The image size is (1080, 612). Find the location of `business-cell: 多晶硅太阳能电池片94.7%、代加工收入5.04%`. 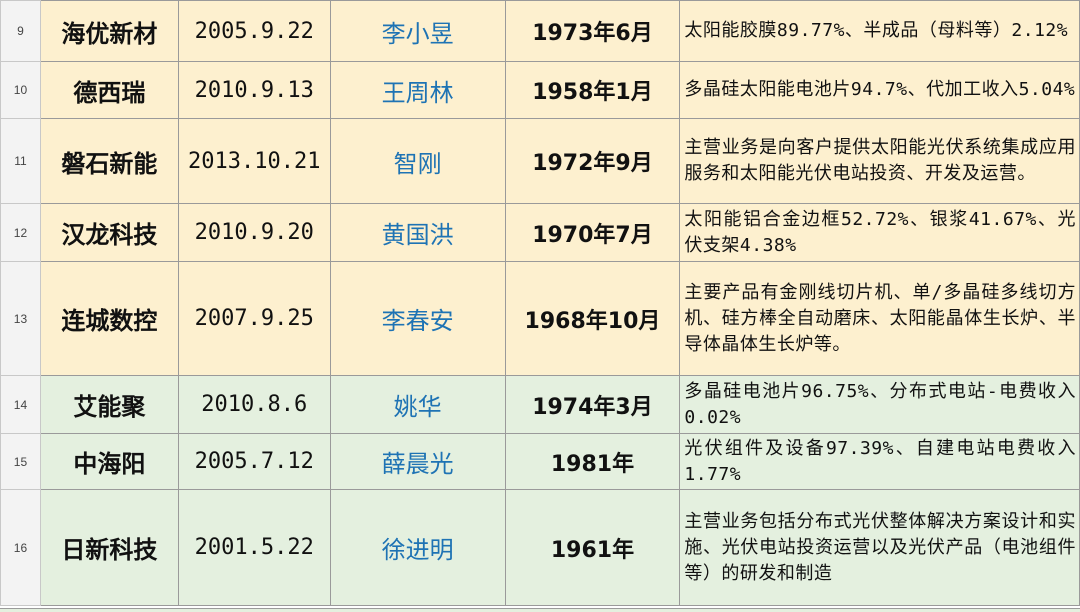

business-cell: 多晶硅太阳能电池片94.7%、代加工收入5.04% is located at coordinates (879, 90).